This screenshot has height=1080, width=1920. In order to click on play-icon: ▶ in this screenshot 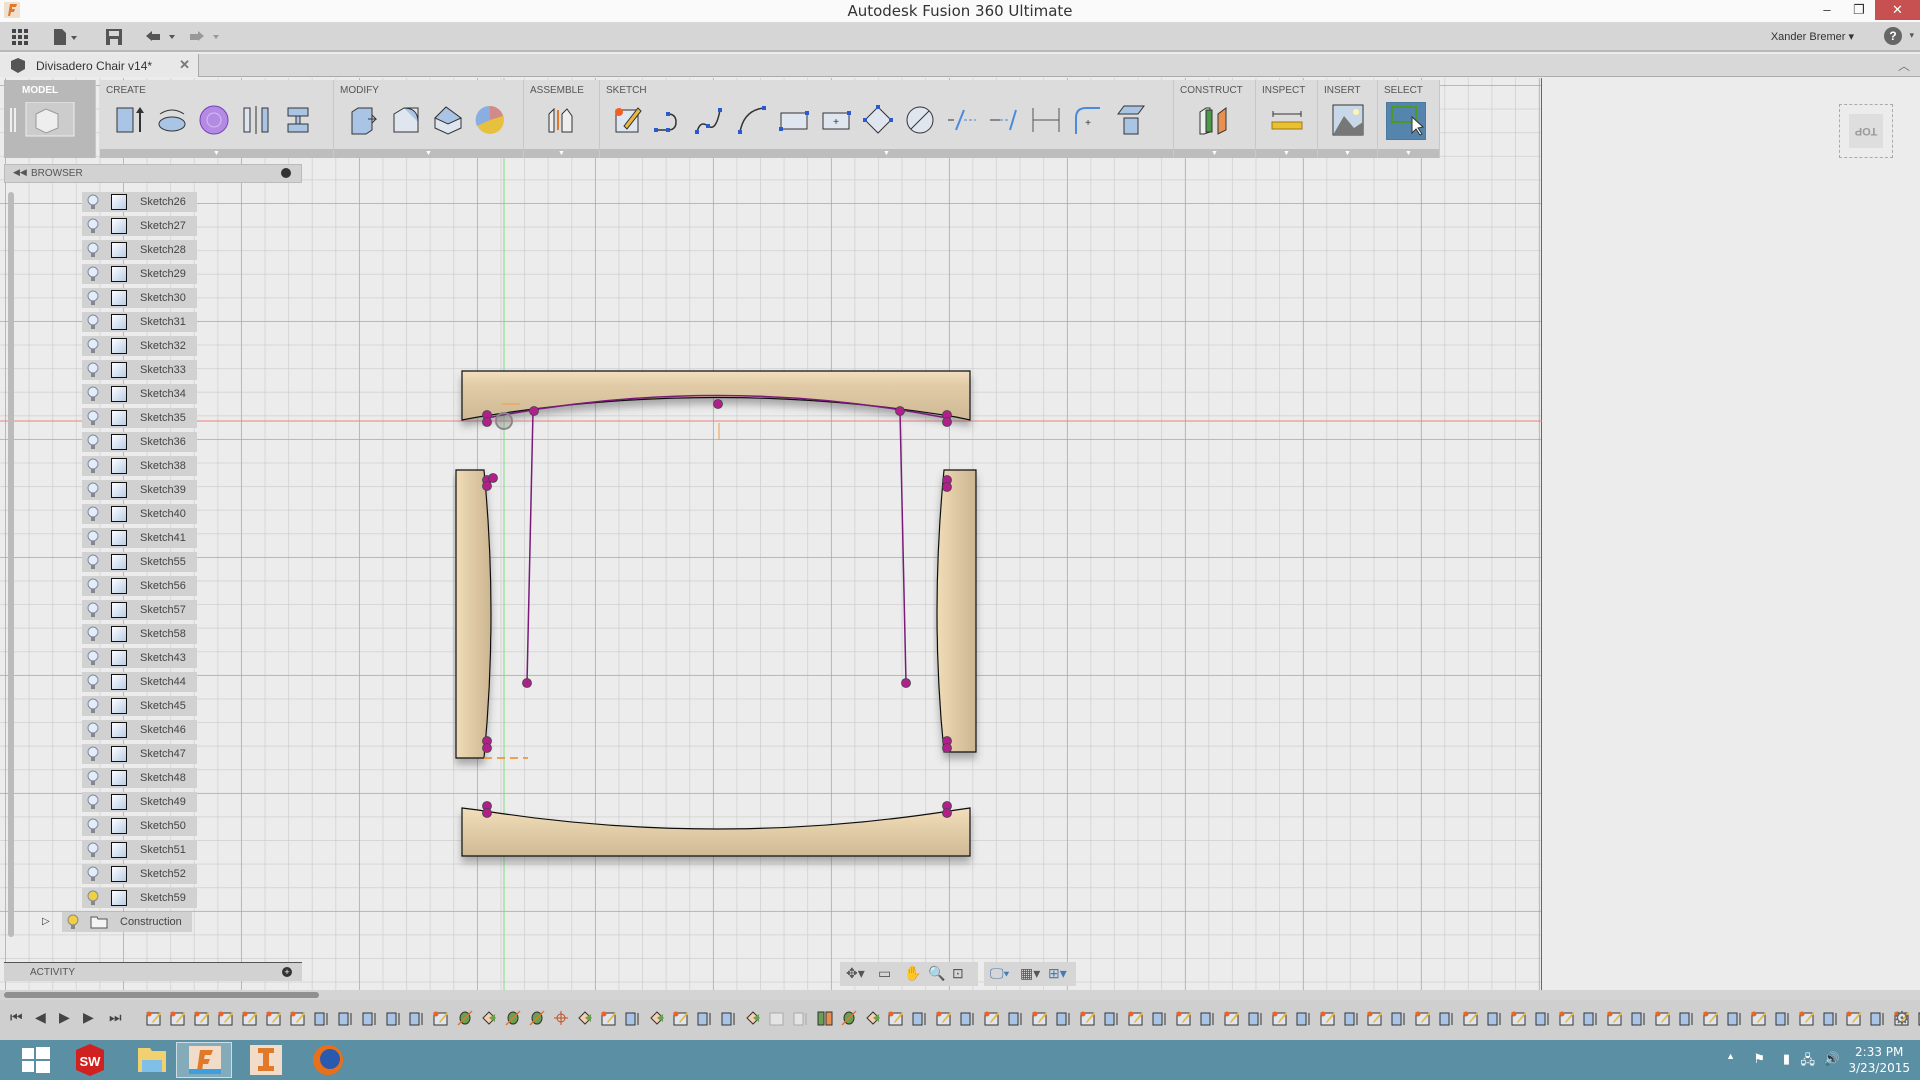, I will do `click(88, 1017)`.